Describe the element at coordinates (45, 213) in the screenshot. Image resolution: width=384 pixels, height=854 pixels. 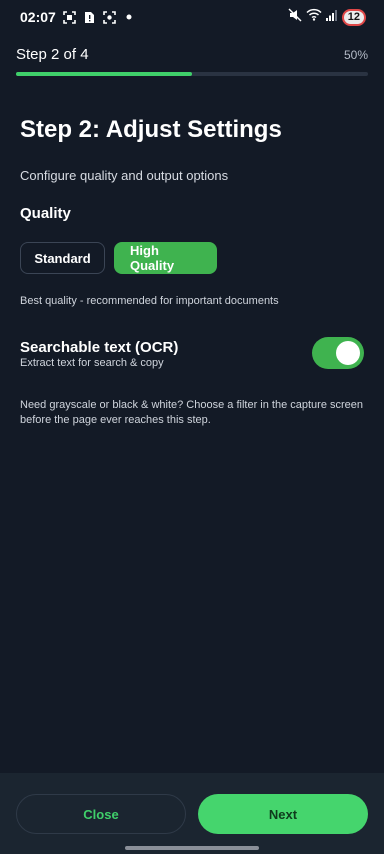
I see `quality-label: Quality` at that location.